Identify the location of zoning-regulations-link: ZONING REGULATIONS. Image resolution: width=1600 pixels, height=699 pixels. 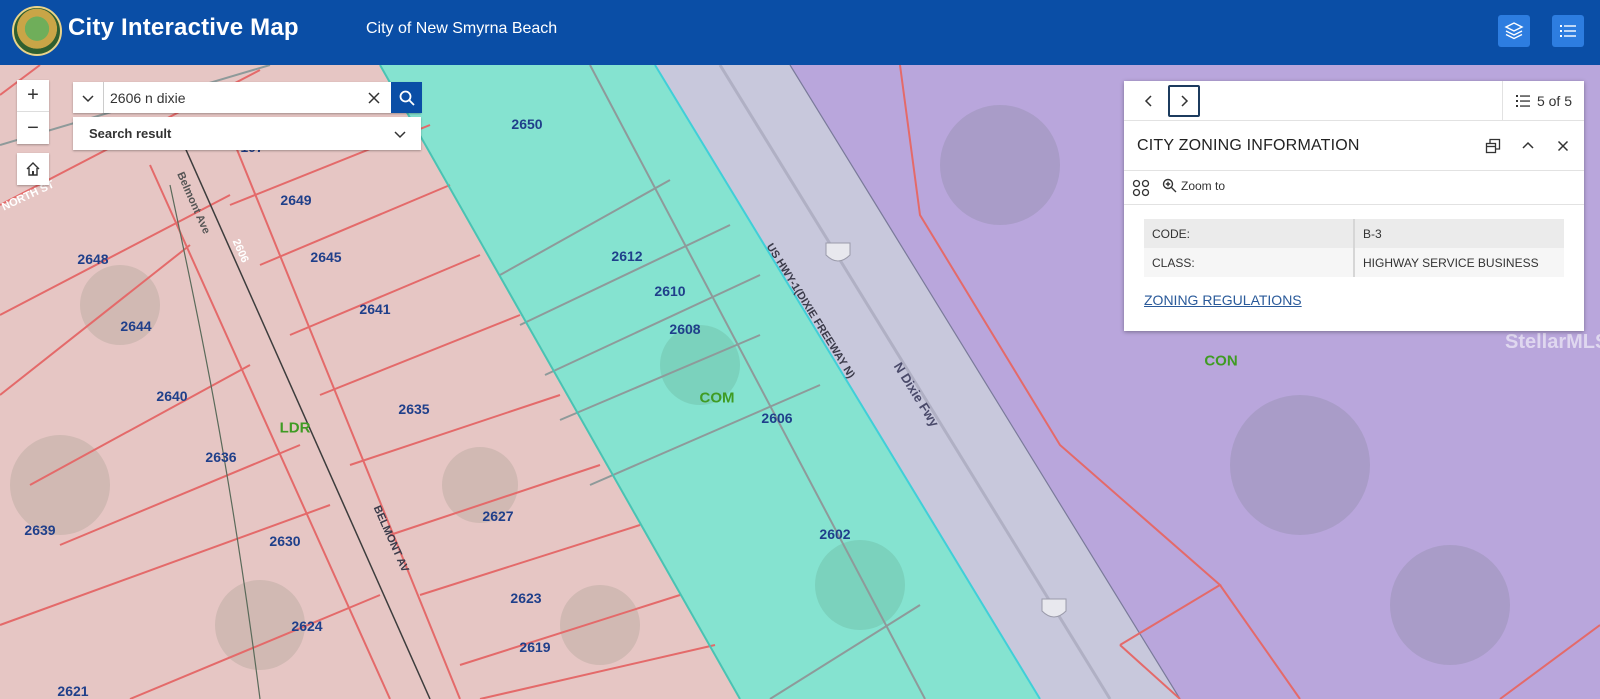
(1223, 300).